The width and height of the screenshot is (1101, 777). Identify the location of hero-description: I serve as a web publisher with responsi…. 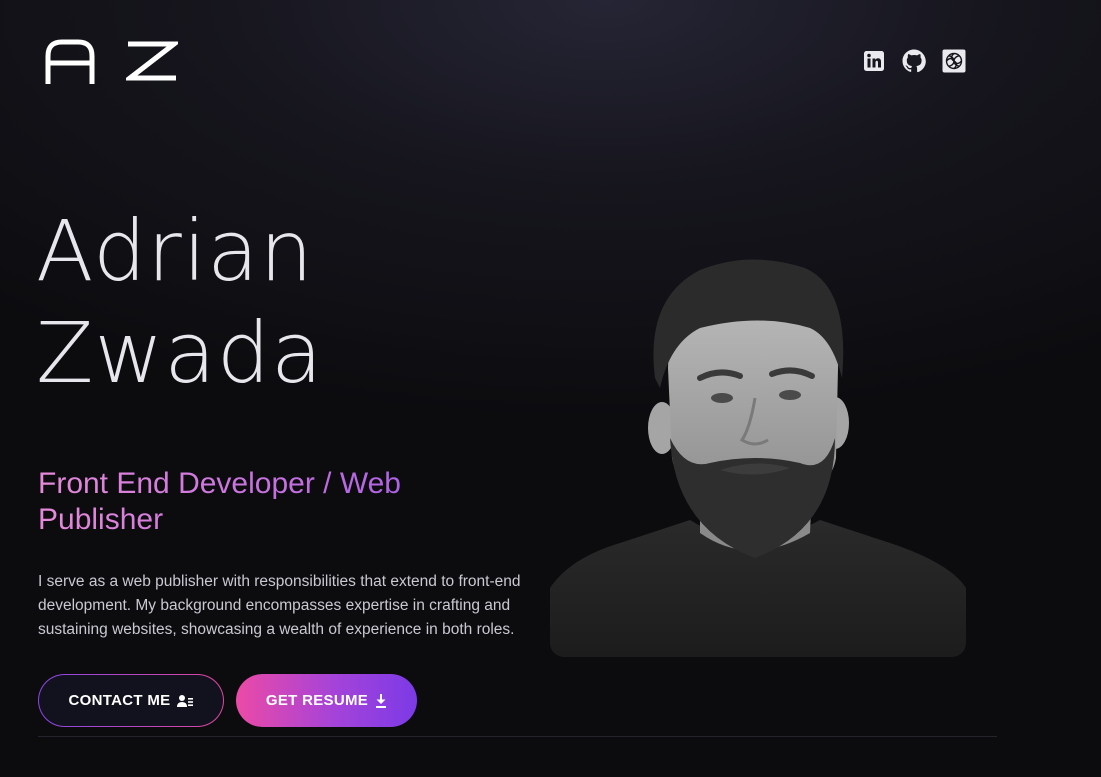
(279, 605).